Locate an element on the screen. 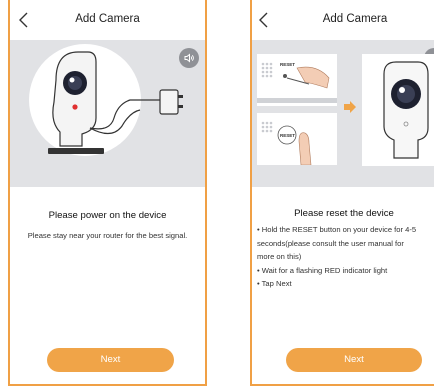  reset-button-label: RESET is located at coordinates (288, 135).